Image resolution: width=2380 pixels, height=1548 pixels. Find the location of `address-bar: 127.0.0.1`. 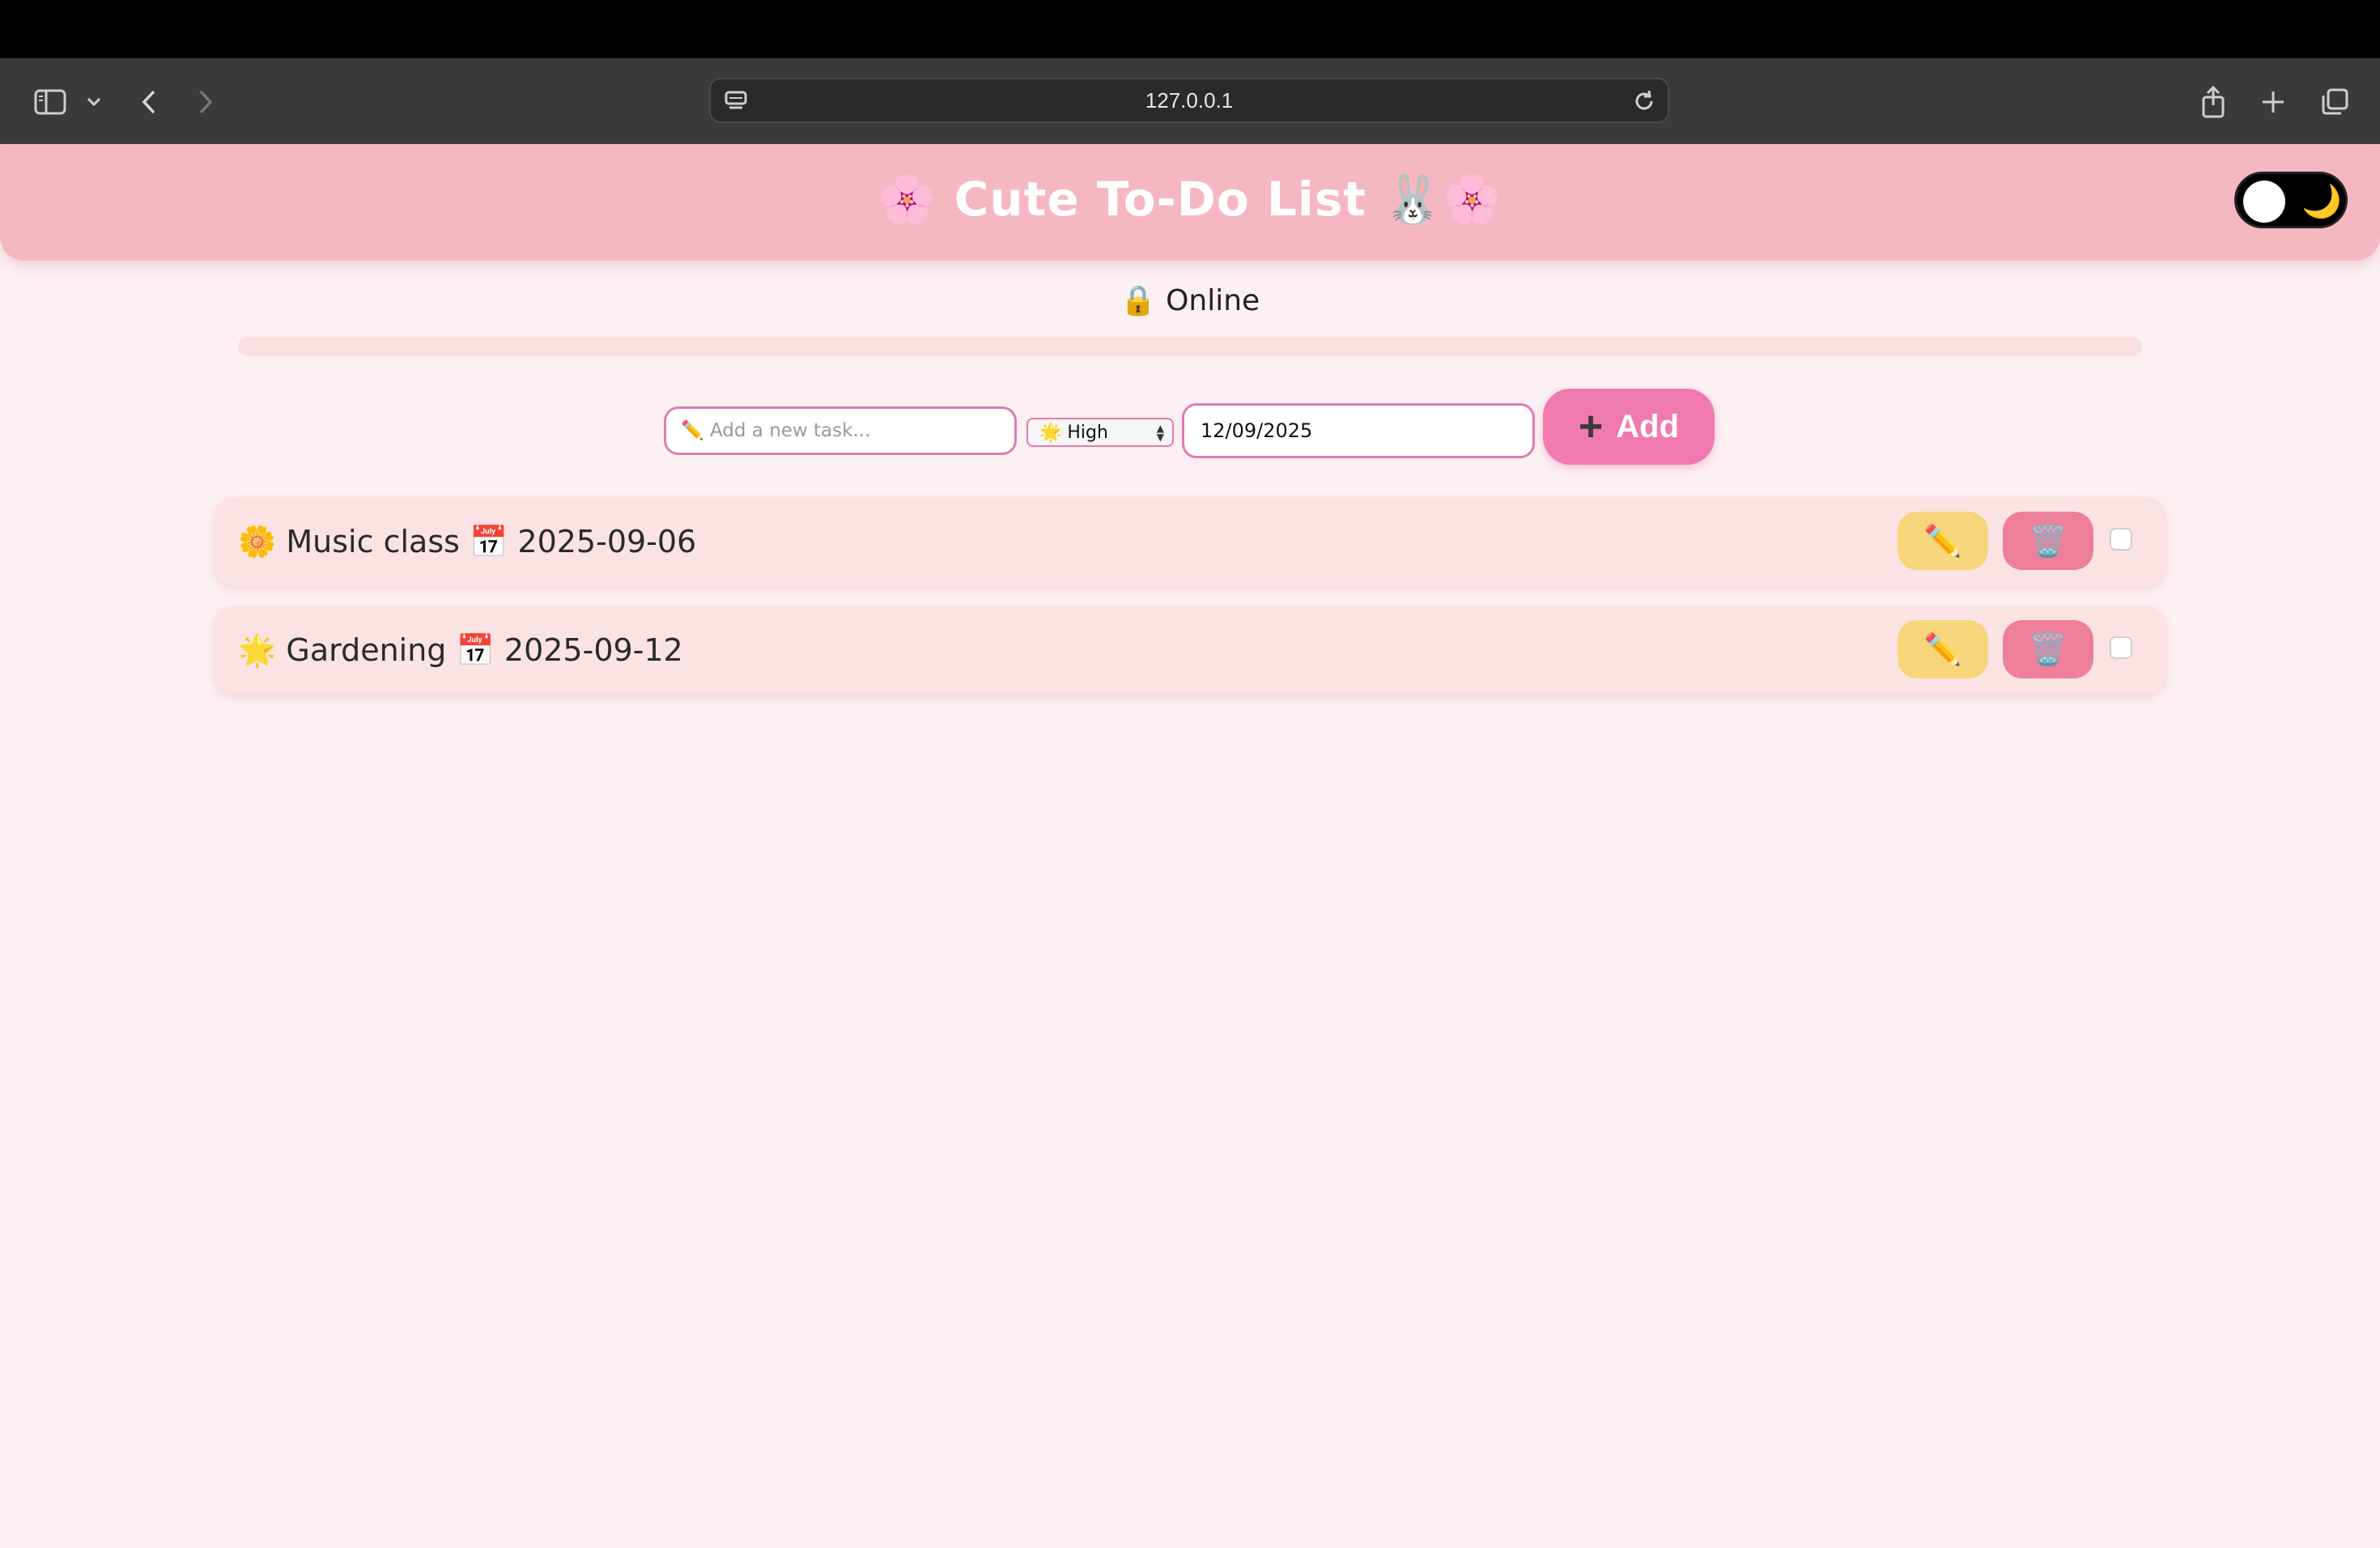

address-bar: 127.0.0.1 is located at coordinates (1189, 100).